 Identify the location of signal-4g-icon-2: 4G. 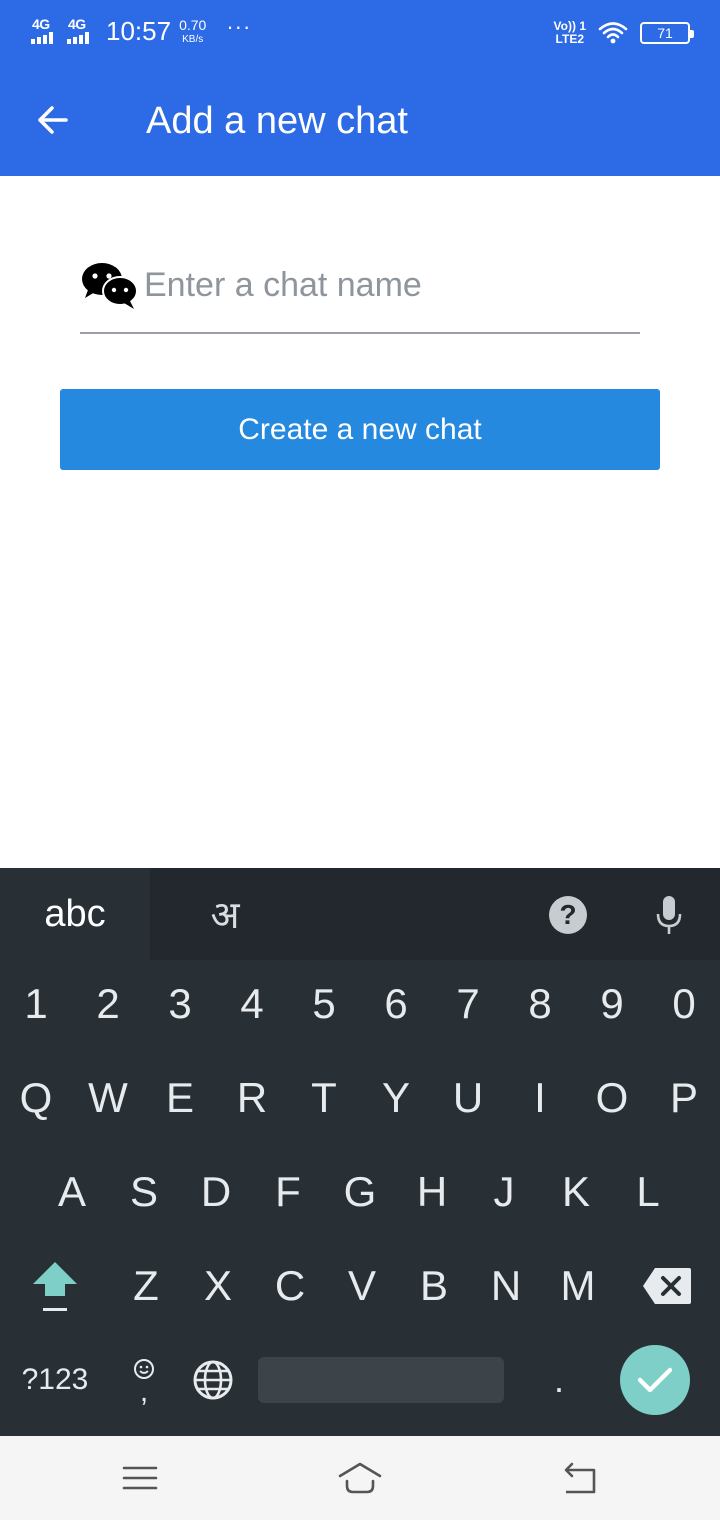
(81, 31).